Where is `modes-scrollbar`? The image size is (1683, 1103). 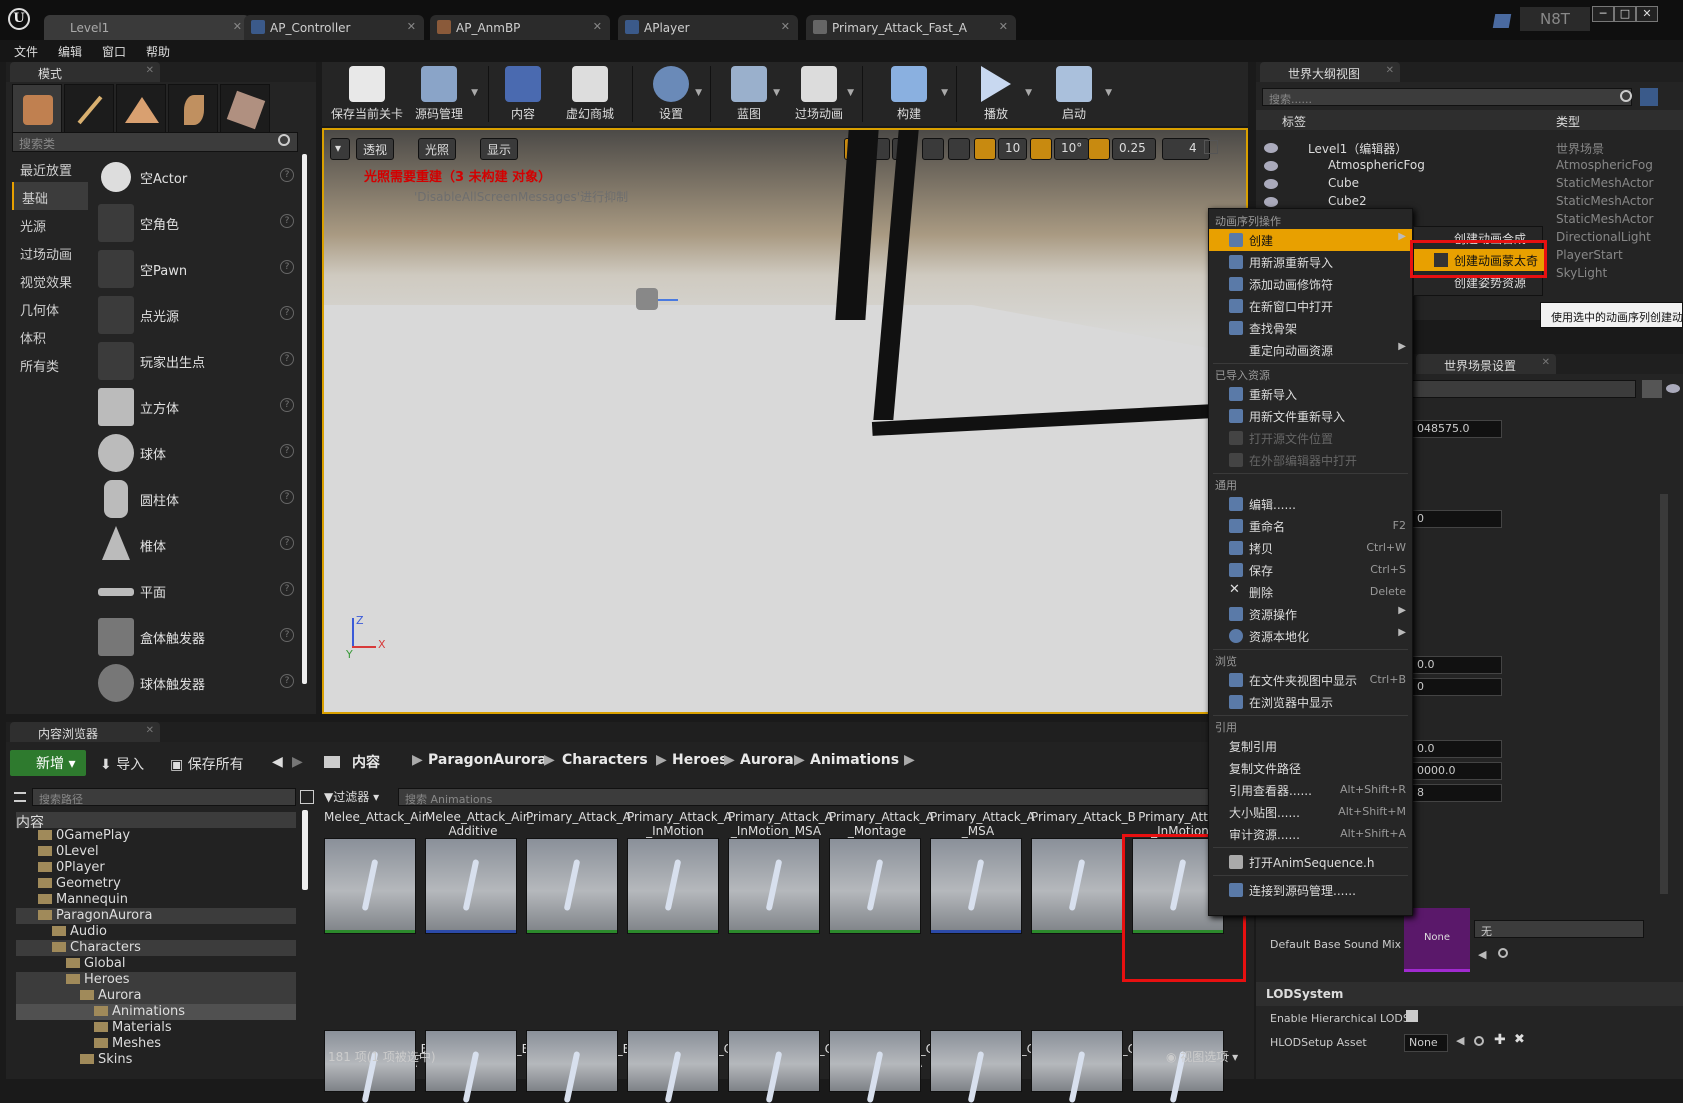
modes-scrollbar is located at coordinates (304, 419).